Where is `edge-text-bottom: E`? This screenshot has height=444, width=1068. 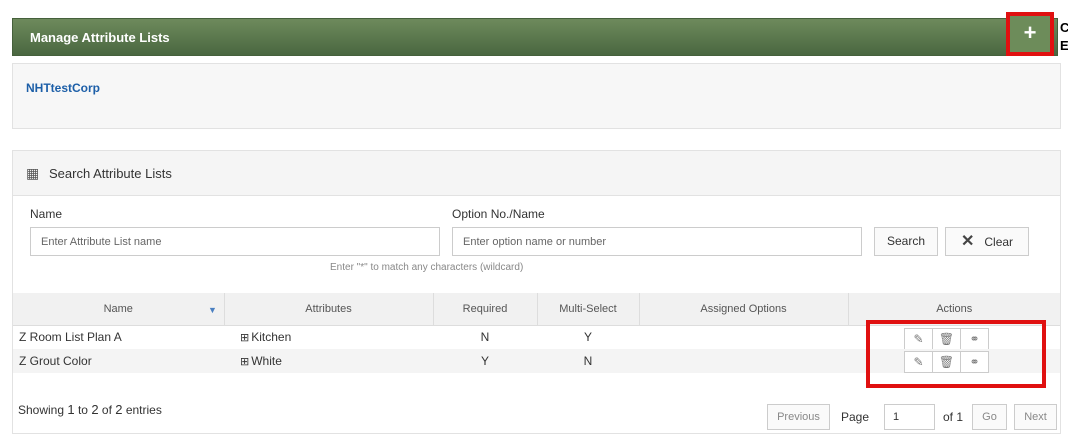
edge-text-bottom: E is located at coordinates (1064, 45).